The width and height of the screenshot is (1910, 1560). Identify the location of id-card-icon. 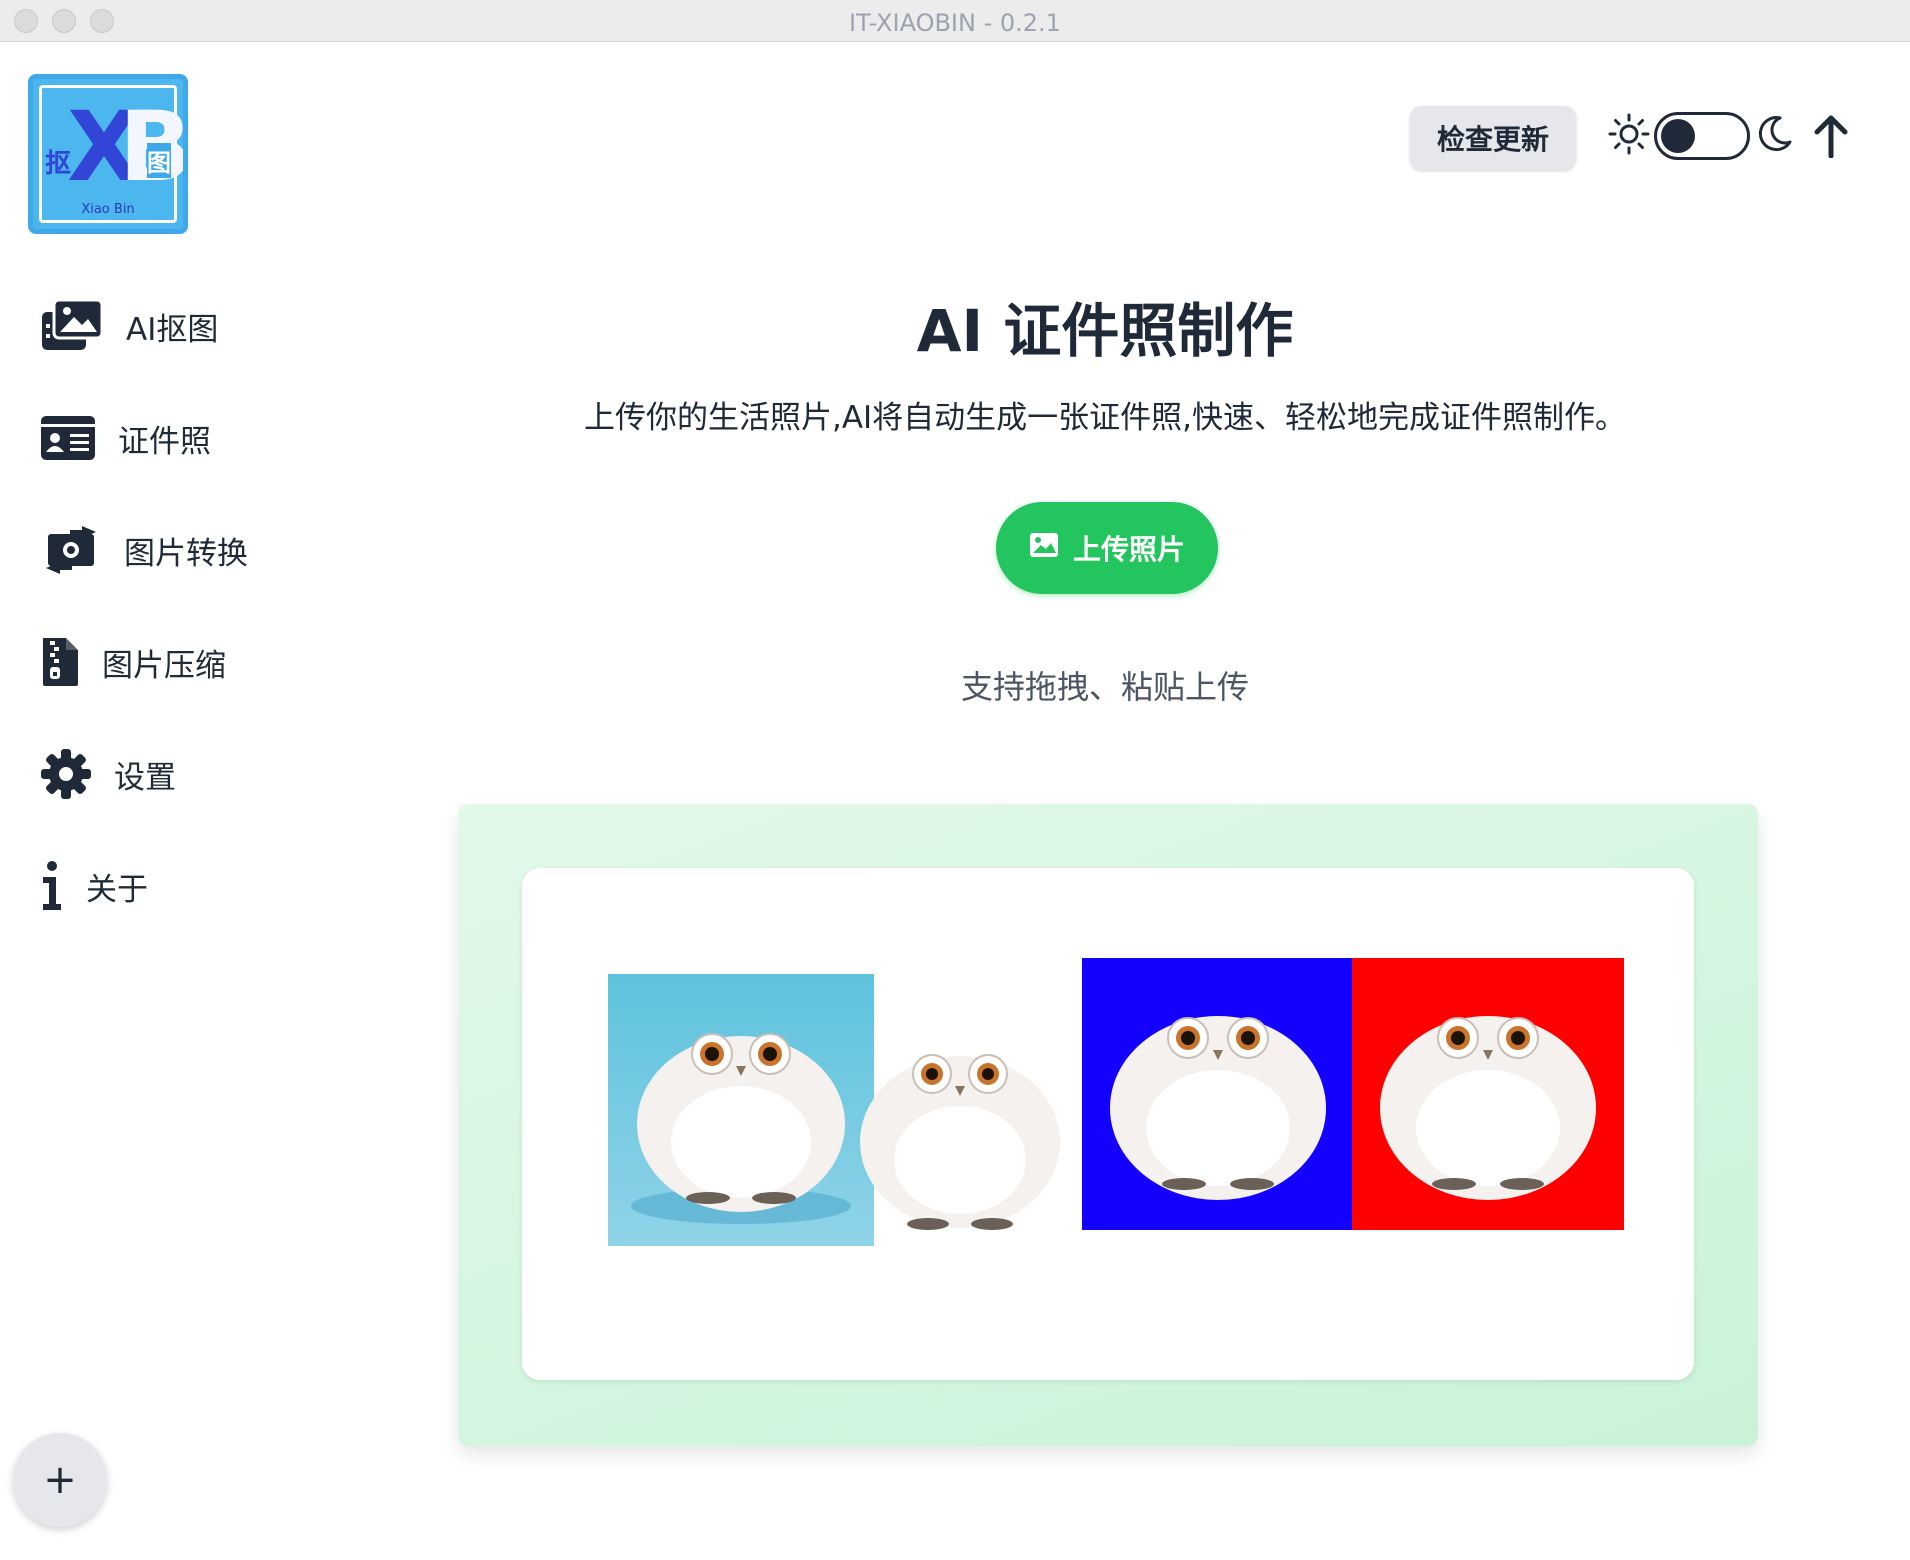
(68, 438).